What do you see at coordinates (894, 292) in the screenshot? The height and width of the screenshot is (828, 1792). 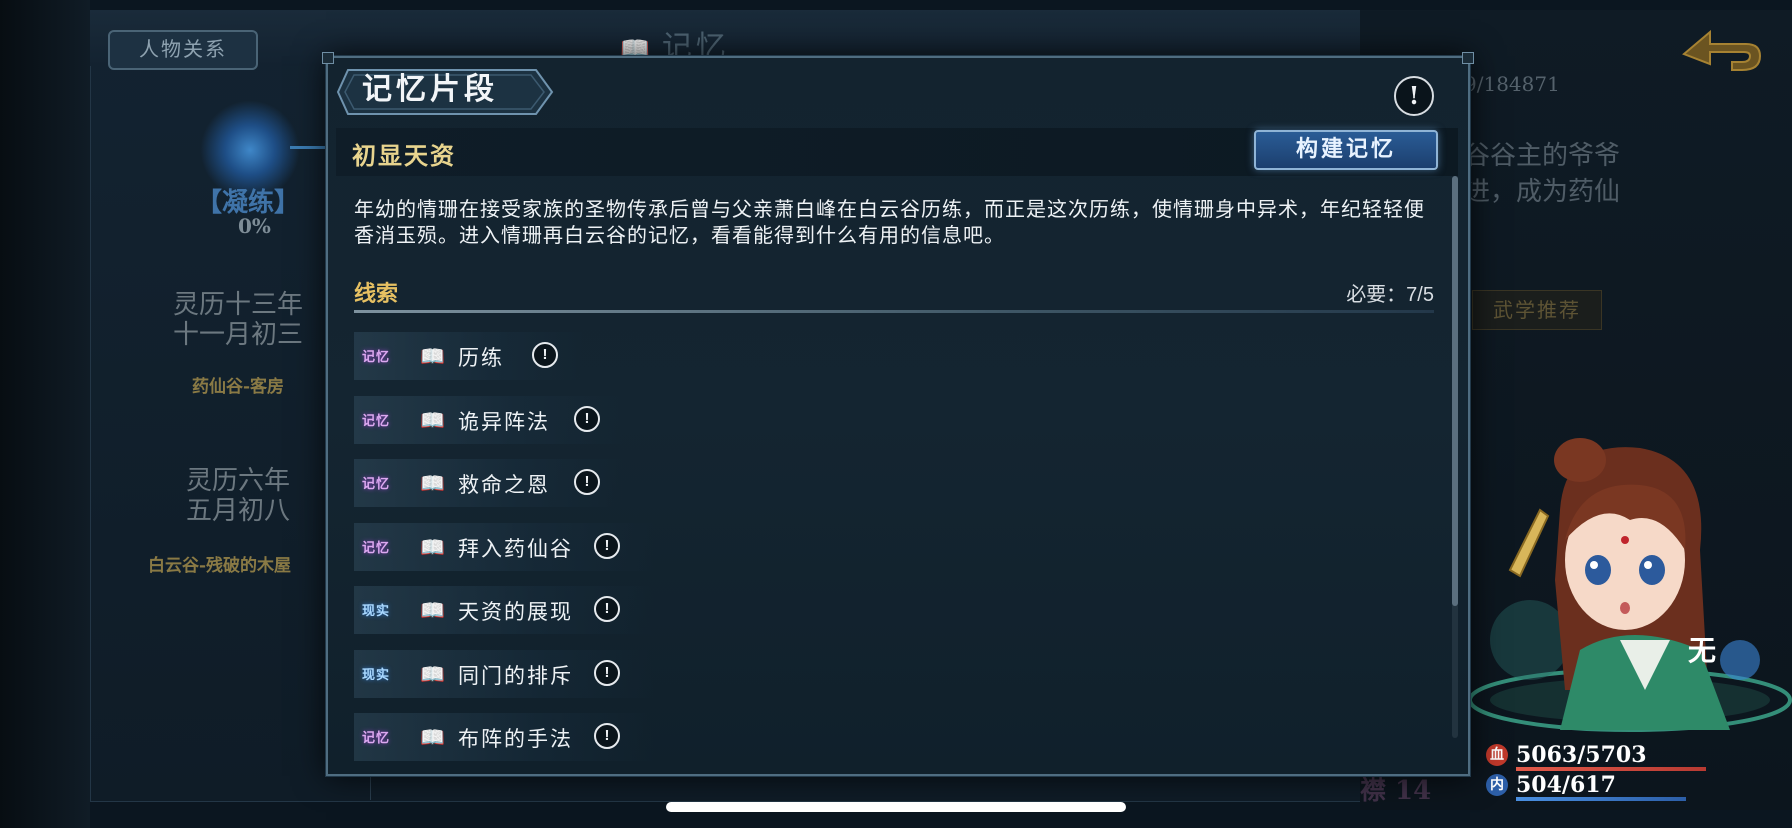 I see `clues-header: 线索 必要：7/5` at bounding box center [894, 292].